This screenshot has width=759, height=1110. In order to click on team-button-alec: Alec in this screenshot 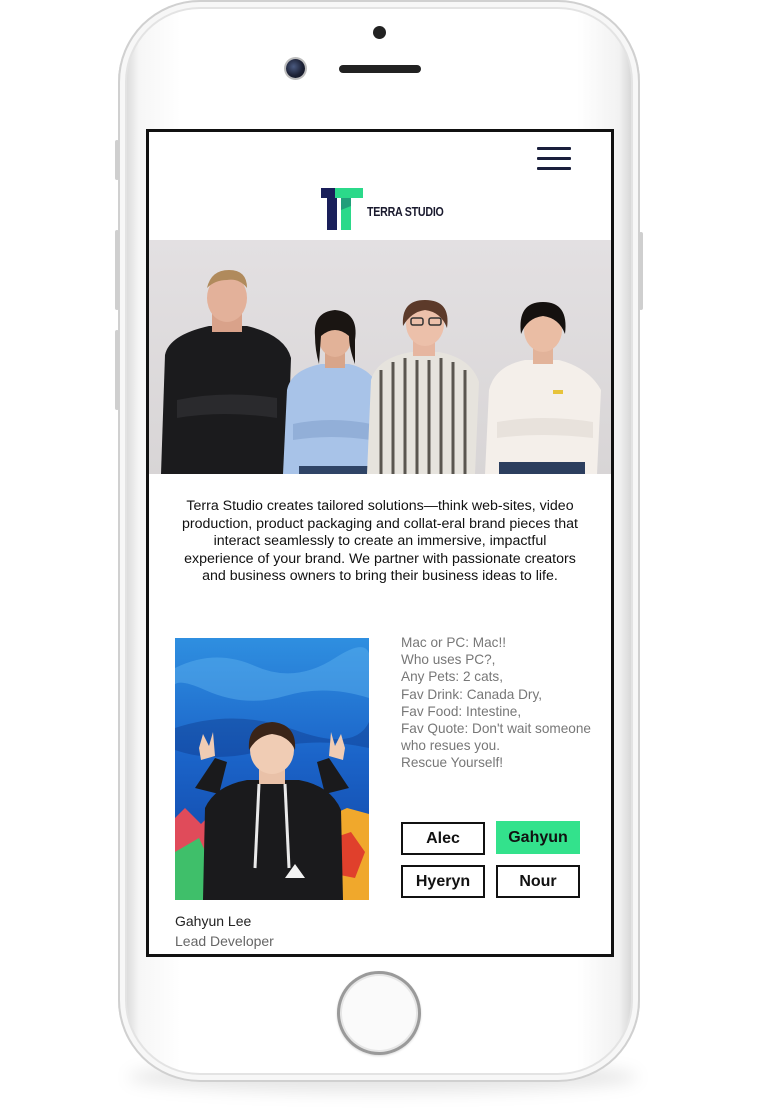, I will do `click(443, 838)`.